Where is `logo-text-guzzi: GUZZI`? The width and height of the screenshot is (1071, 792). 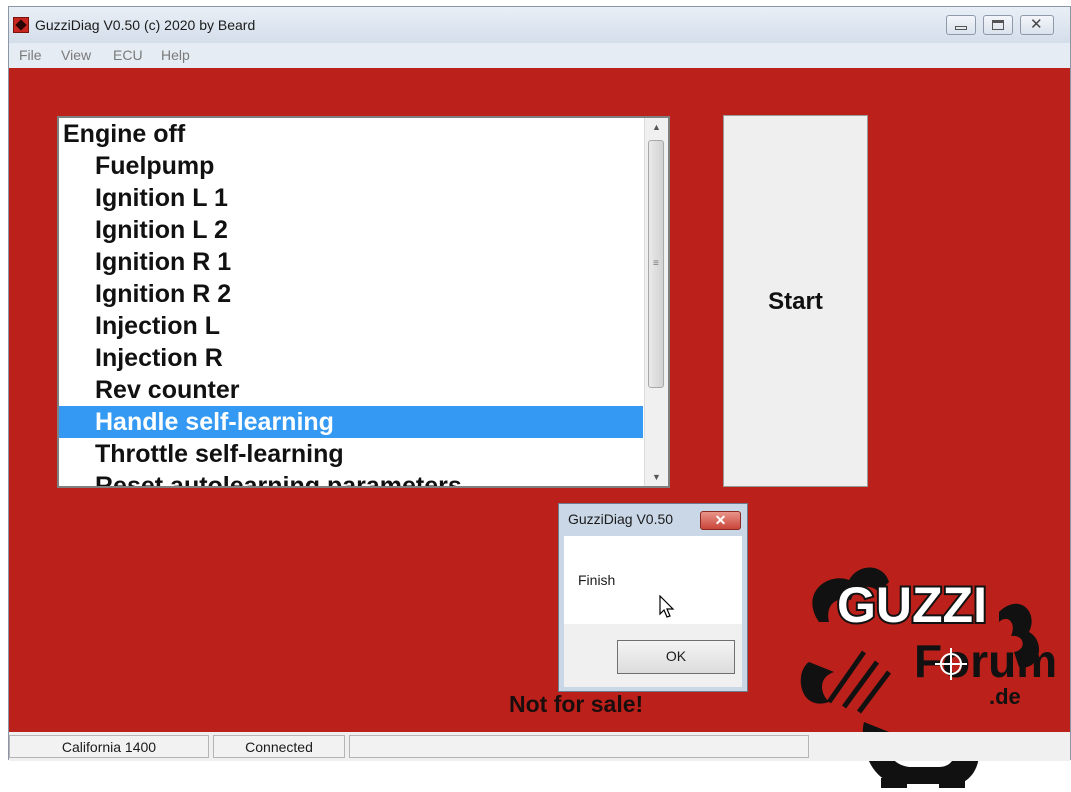
logo-text-guzzi: GUZZI is located at coordinates (912, 605).